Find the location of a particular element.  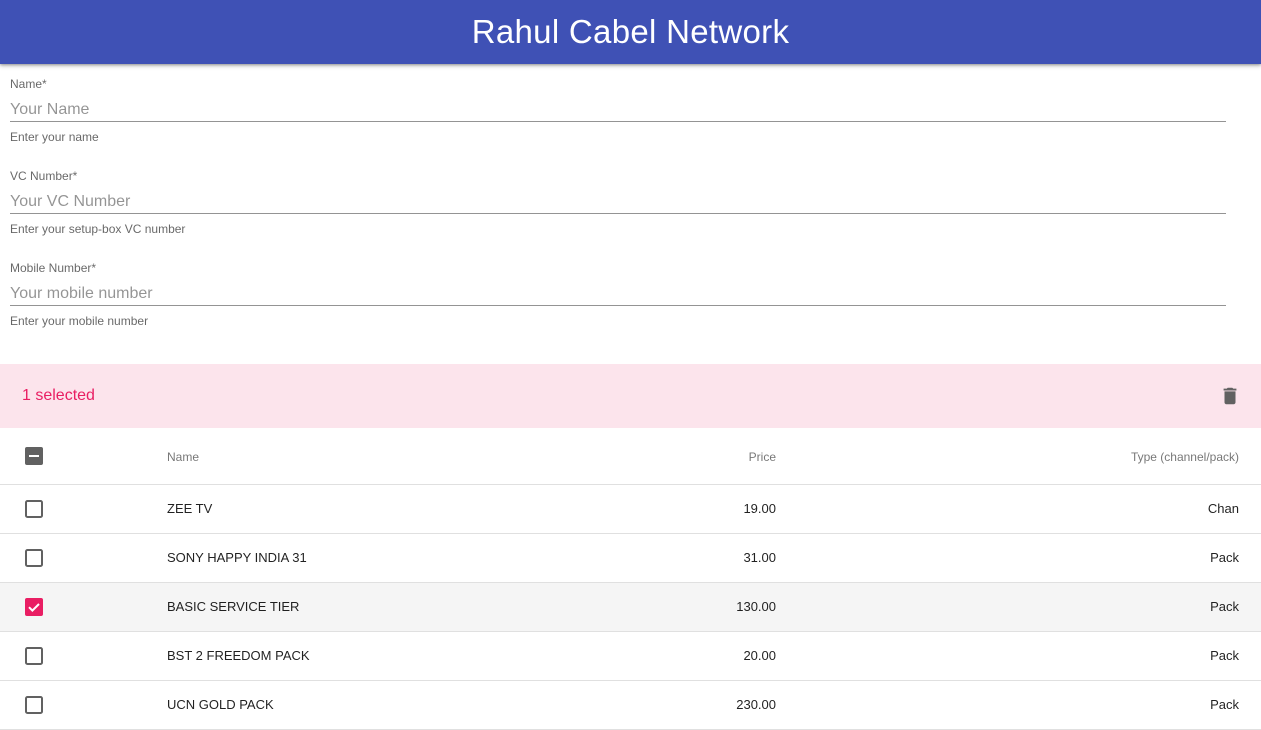

vc-number-input is located at coordinates (618, 202).